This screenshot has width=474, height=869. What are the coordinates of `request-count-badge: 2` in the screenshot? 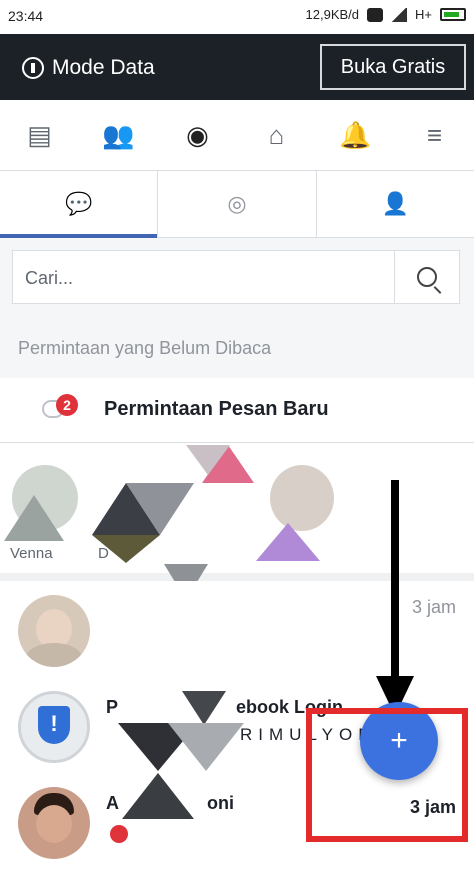 It's located at (67, 405).